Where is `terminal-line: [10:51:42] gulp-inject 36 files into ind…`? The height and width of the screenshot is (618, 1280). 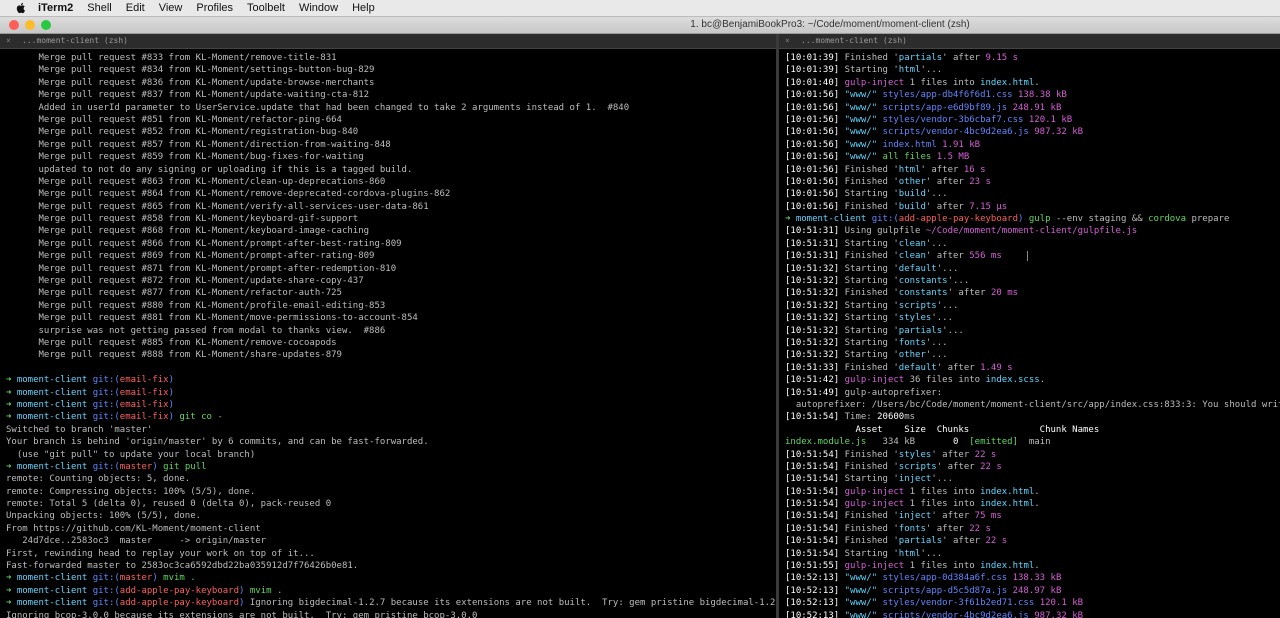 terminal-line: [10:51:42] gulp-inject 36 files into ind… is located at coordinates (1032, 380).